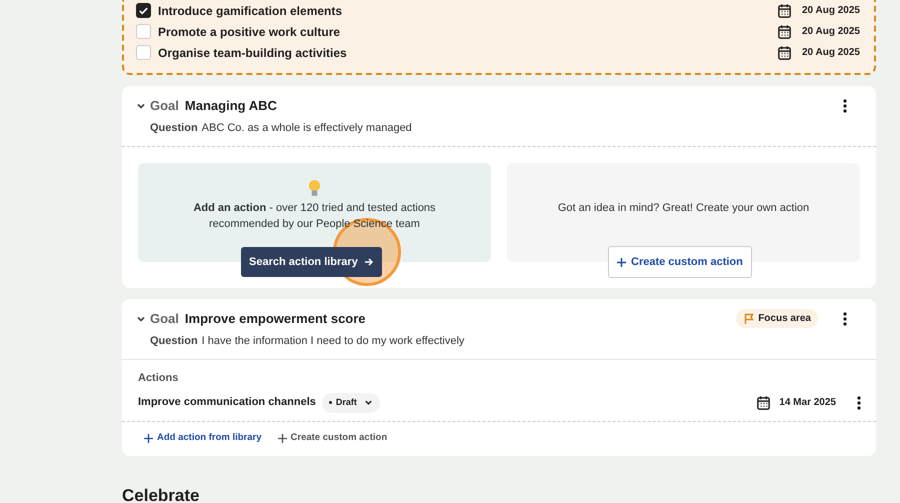  Describe the element at coordinates (680, 262) in the screenshot. I see `create-custom-action-button: Create custom action` at that location.